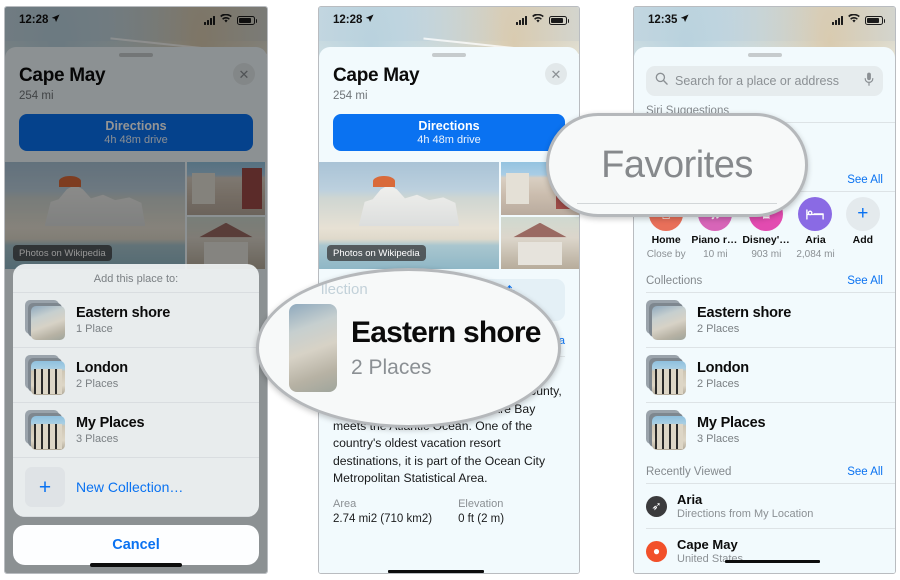 Image resolution: width=900 pixels, height=580 pixels. Describe the element at coordinates (350, 96) in the screenshot. I see `place-distance: 254 mi` at that location.